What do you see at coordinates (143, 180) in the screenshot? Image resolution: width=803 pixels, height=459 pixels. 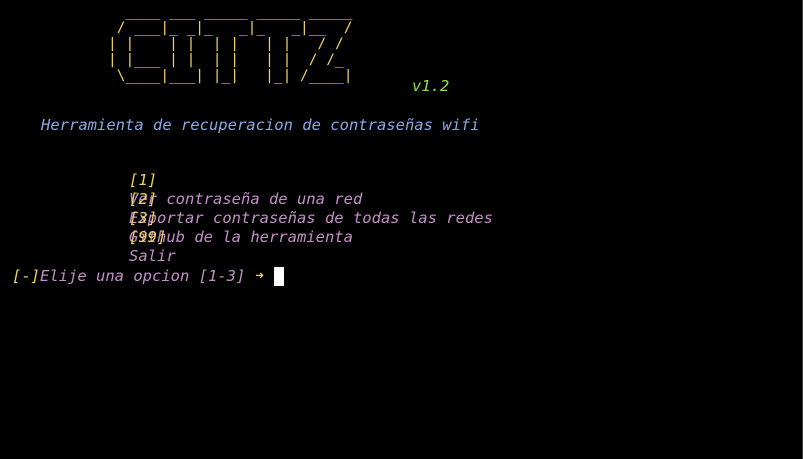 I see `menu-key: [1]` at bounding box center [143, 180].